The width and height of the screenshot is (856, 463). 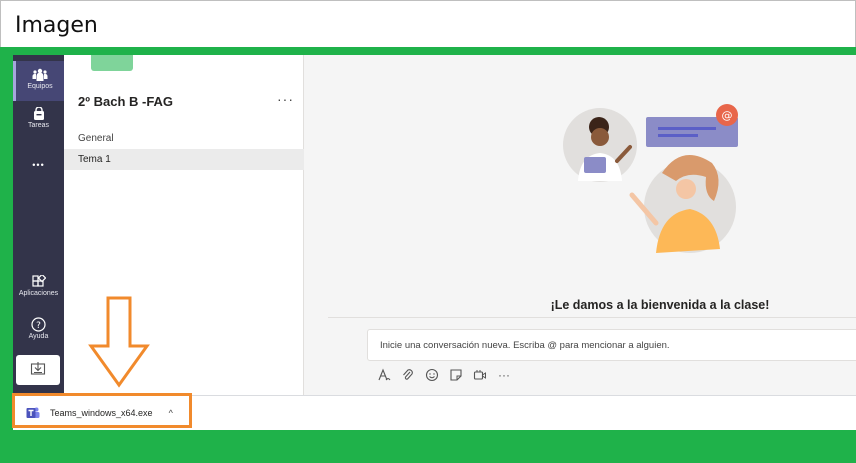 I want to click on divider, so click(x=592, y=317).